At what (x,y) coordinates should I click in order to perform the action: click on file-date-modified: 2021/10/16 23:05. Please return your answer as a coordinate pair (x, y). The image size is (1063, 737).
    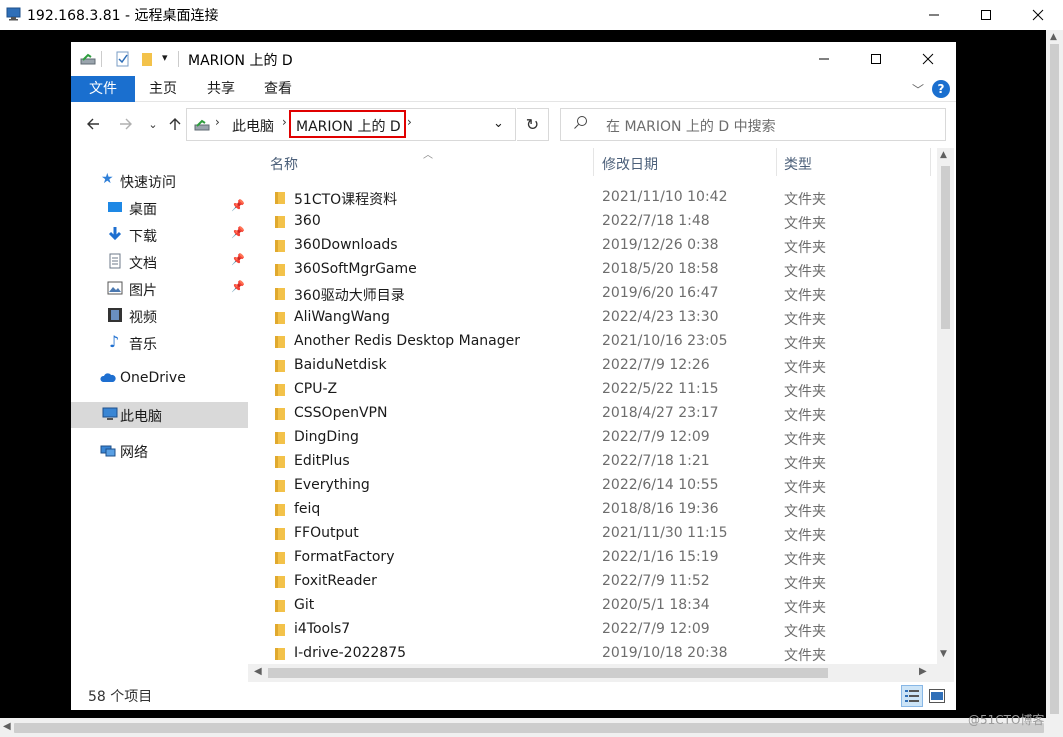
    Looking at the image, I should click on (665, 341).